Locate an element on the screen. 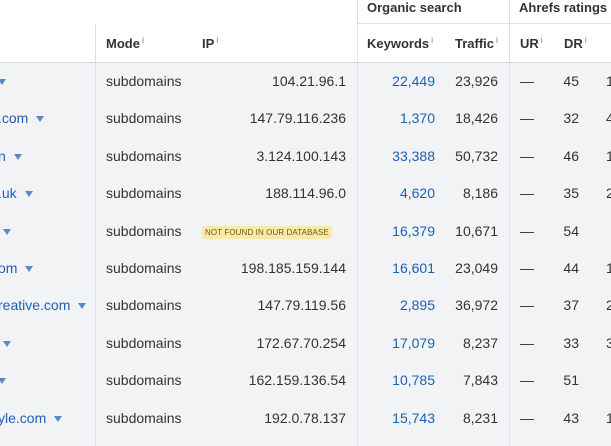 This screenshot has width=611, height=446. keywords-link: 2,895 is located at coordinates (400, 305).